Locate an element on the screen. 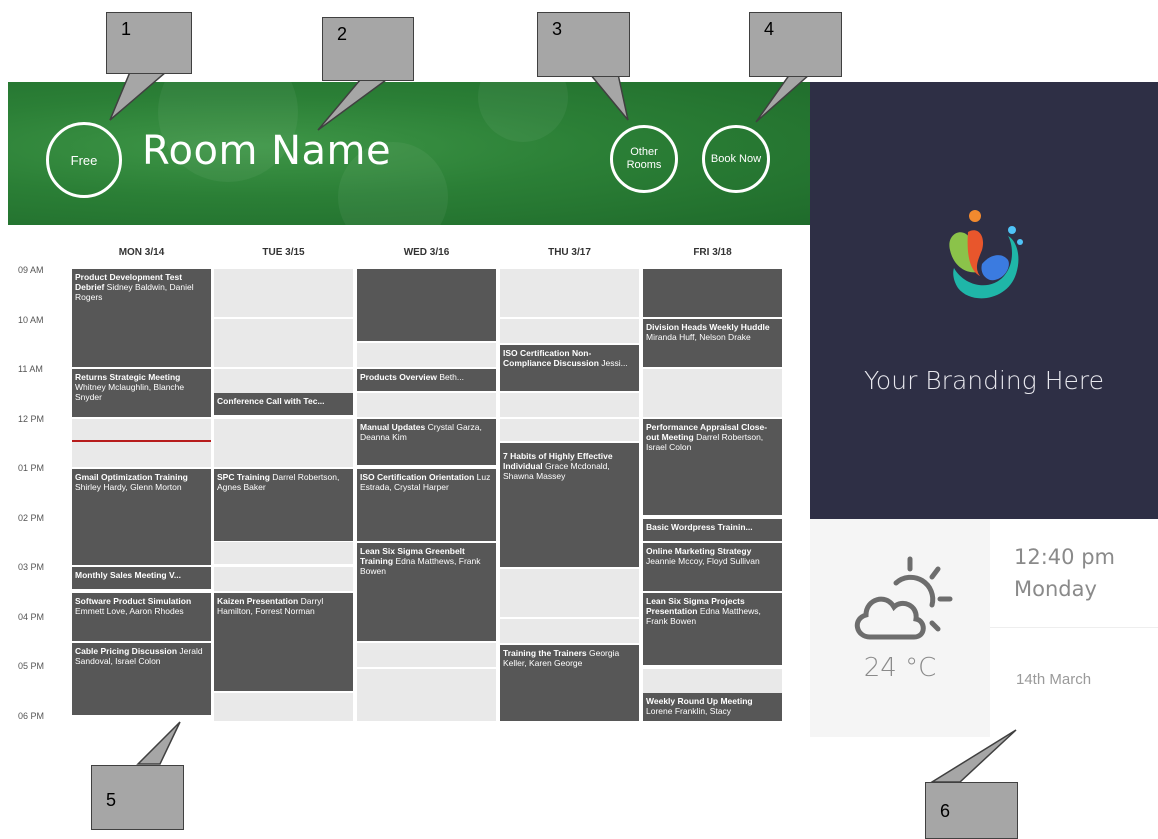  event-title: ISO Certification Orientation is located at coordinates (417, 477).